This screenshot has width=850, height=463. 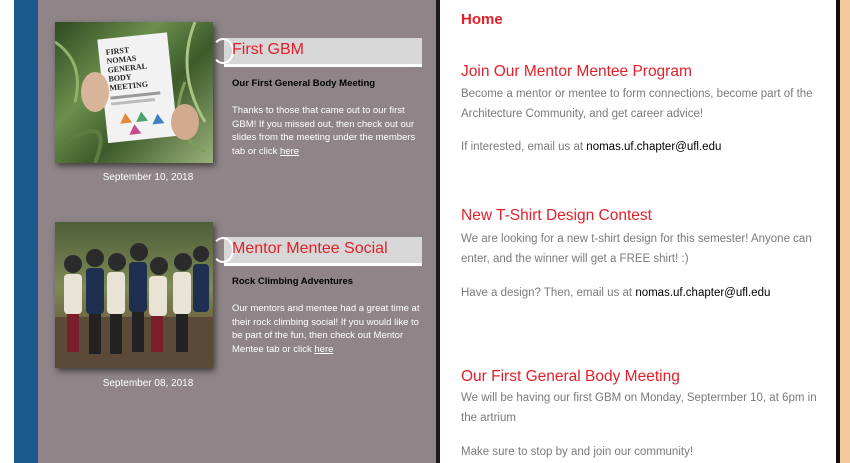 I want to click on event-subtitle: Rock Climbing Adventures, so click(x=293, y=281).